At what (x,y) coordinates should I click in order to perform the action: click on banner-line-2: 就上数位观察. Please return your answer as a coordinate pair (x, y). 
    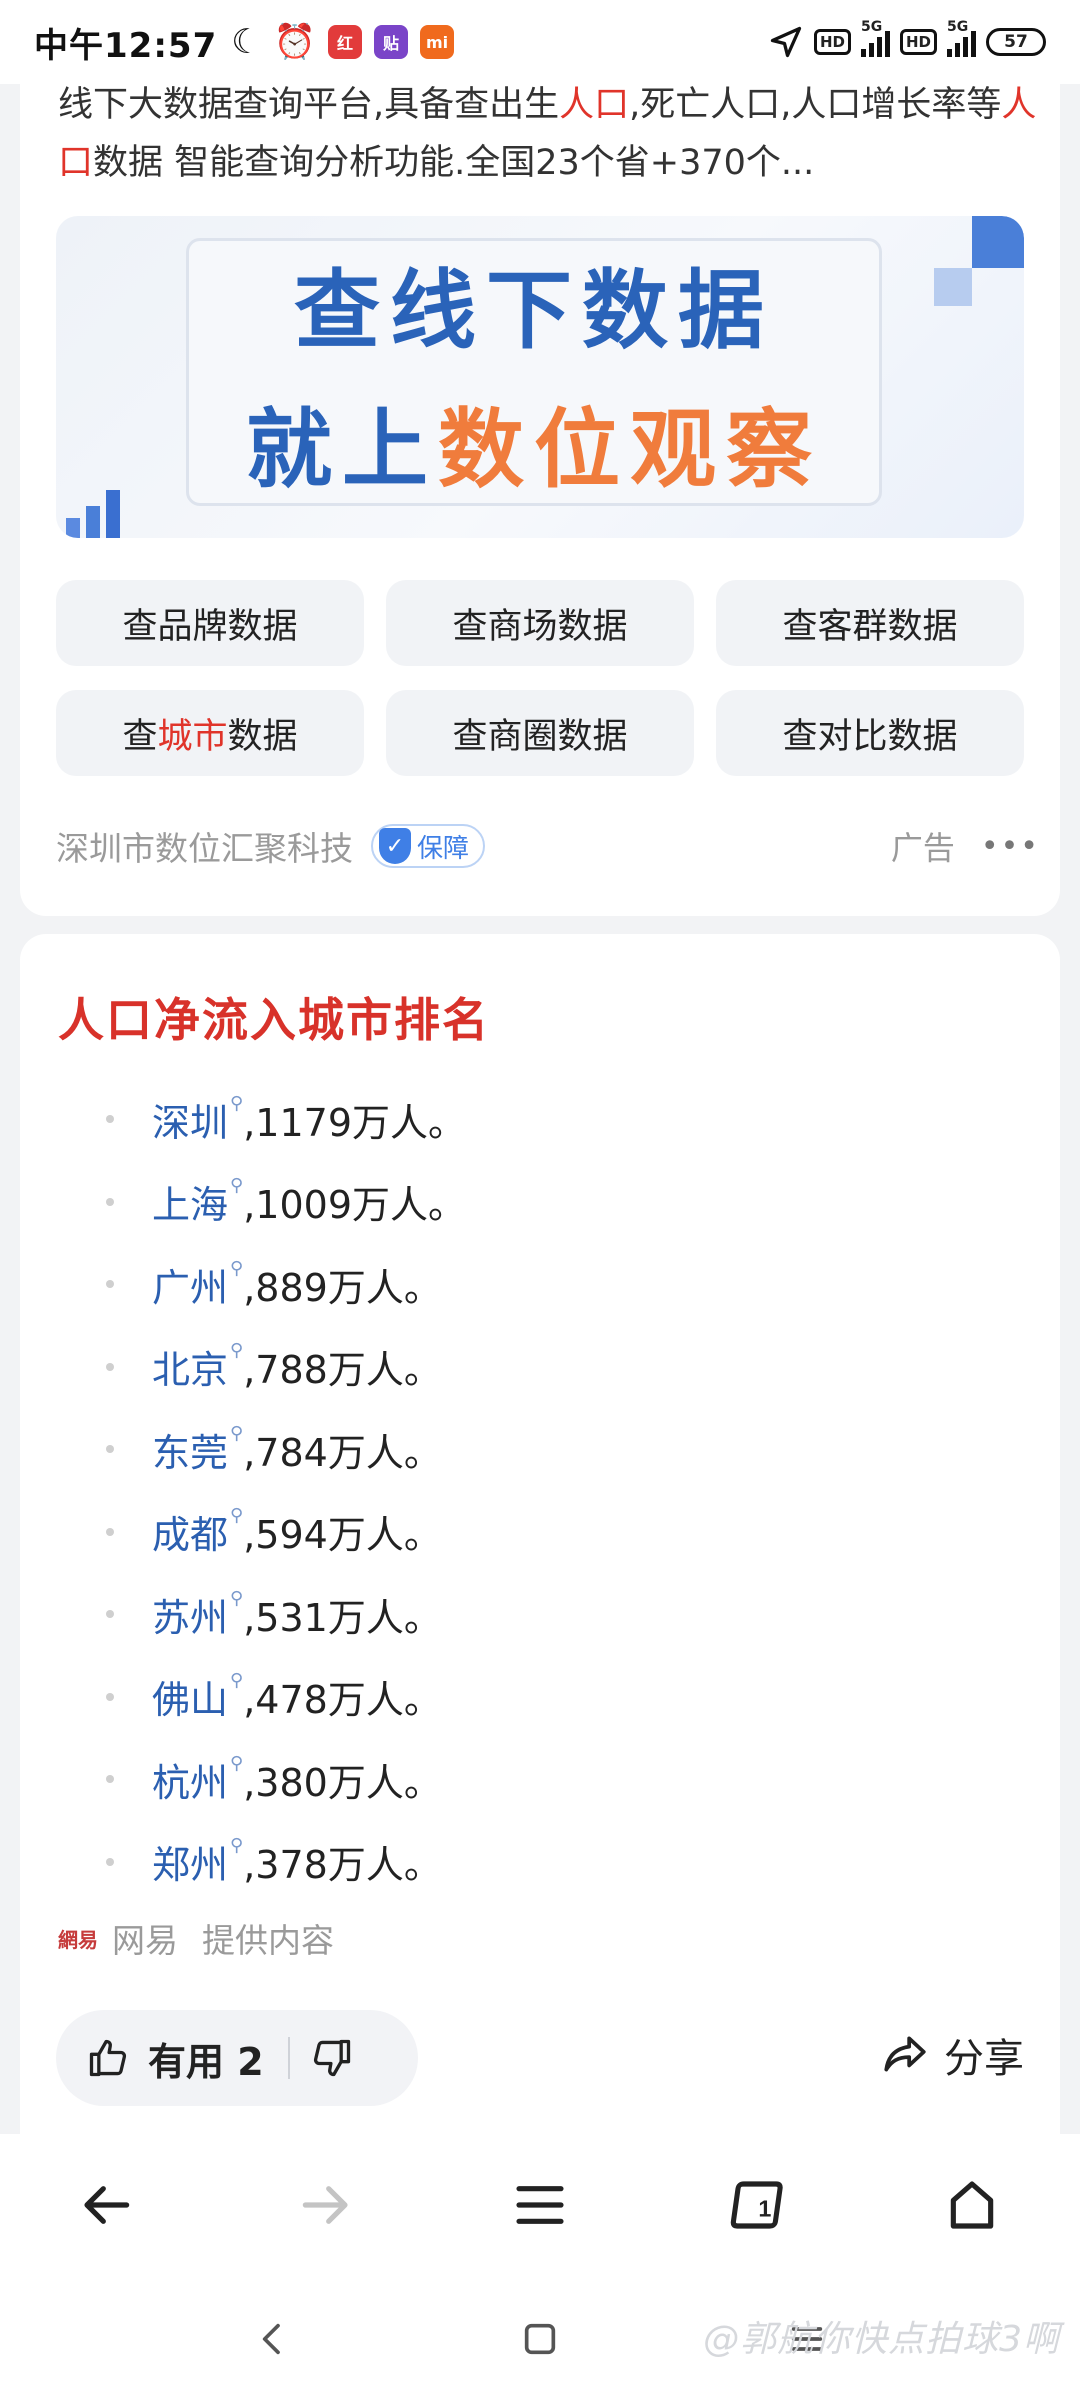
    Looking at the image, I should click on (534, 450).